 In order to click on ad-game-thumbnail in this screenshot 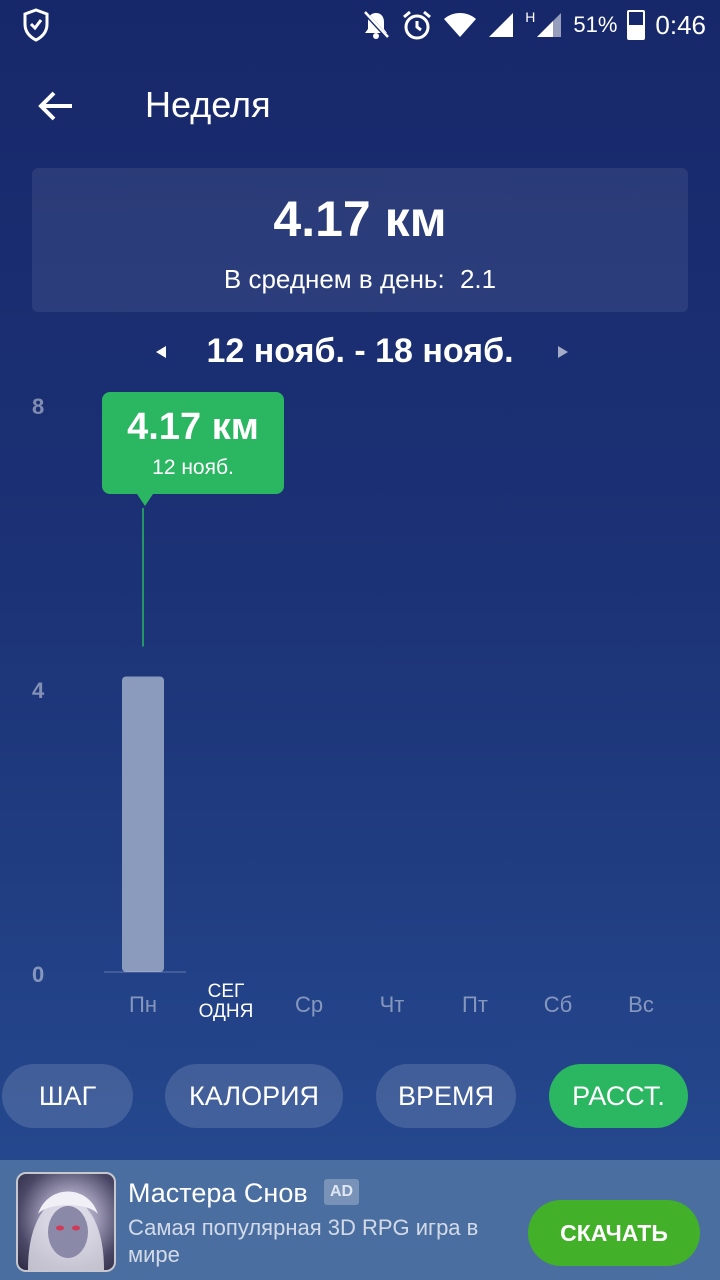, I will do `click(66, 1222)`.